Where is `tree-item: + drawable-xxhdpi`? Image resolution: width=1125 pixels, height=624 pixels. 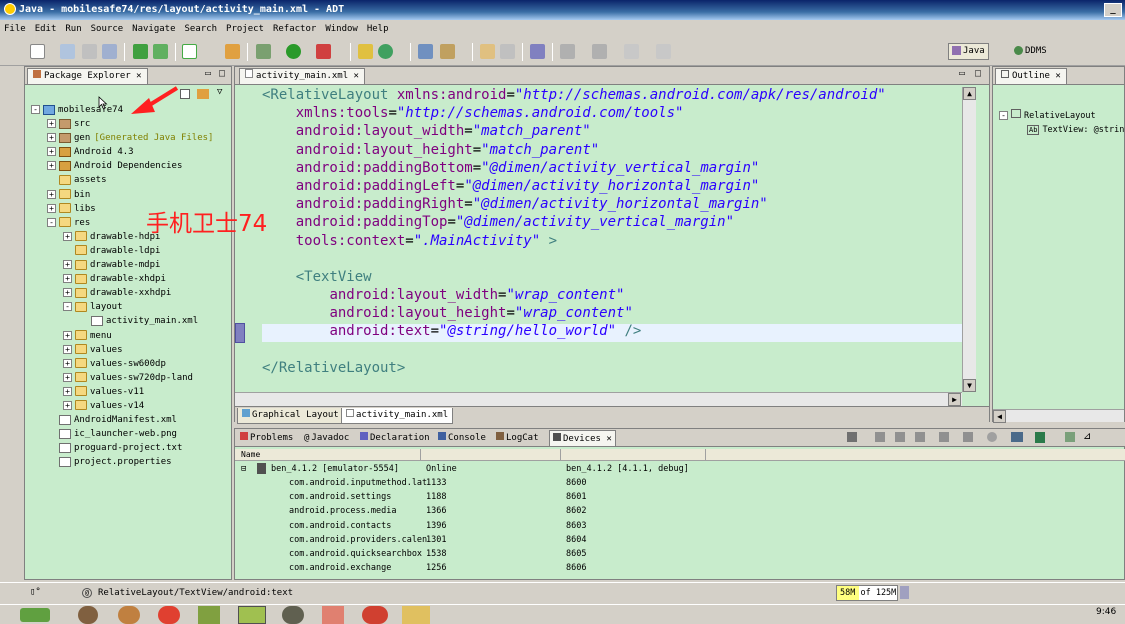 tree-item: + drawable-xxhdpi is located at coordinates (122, 293).